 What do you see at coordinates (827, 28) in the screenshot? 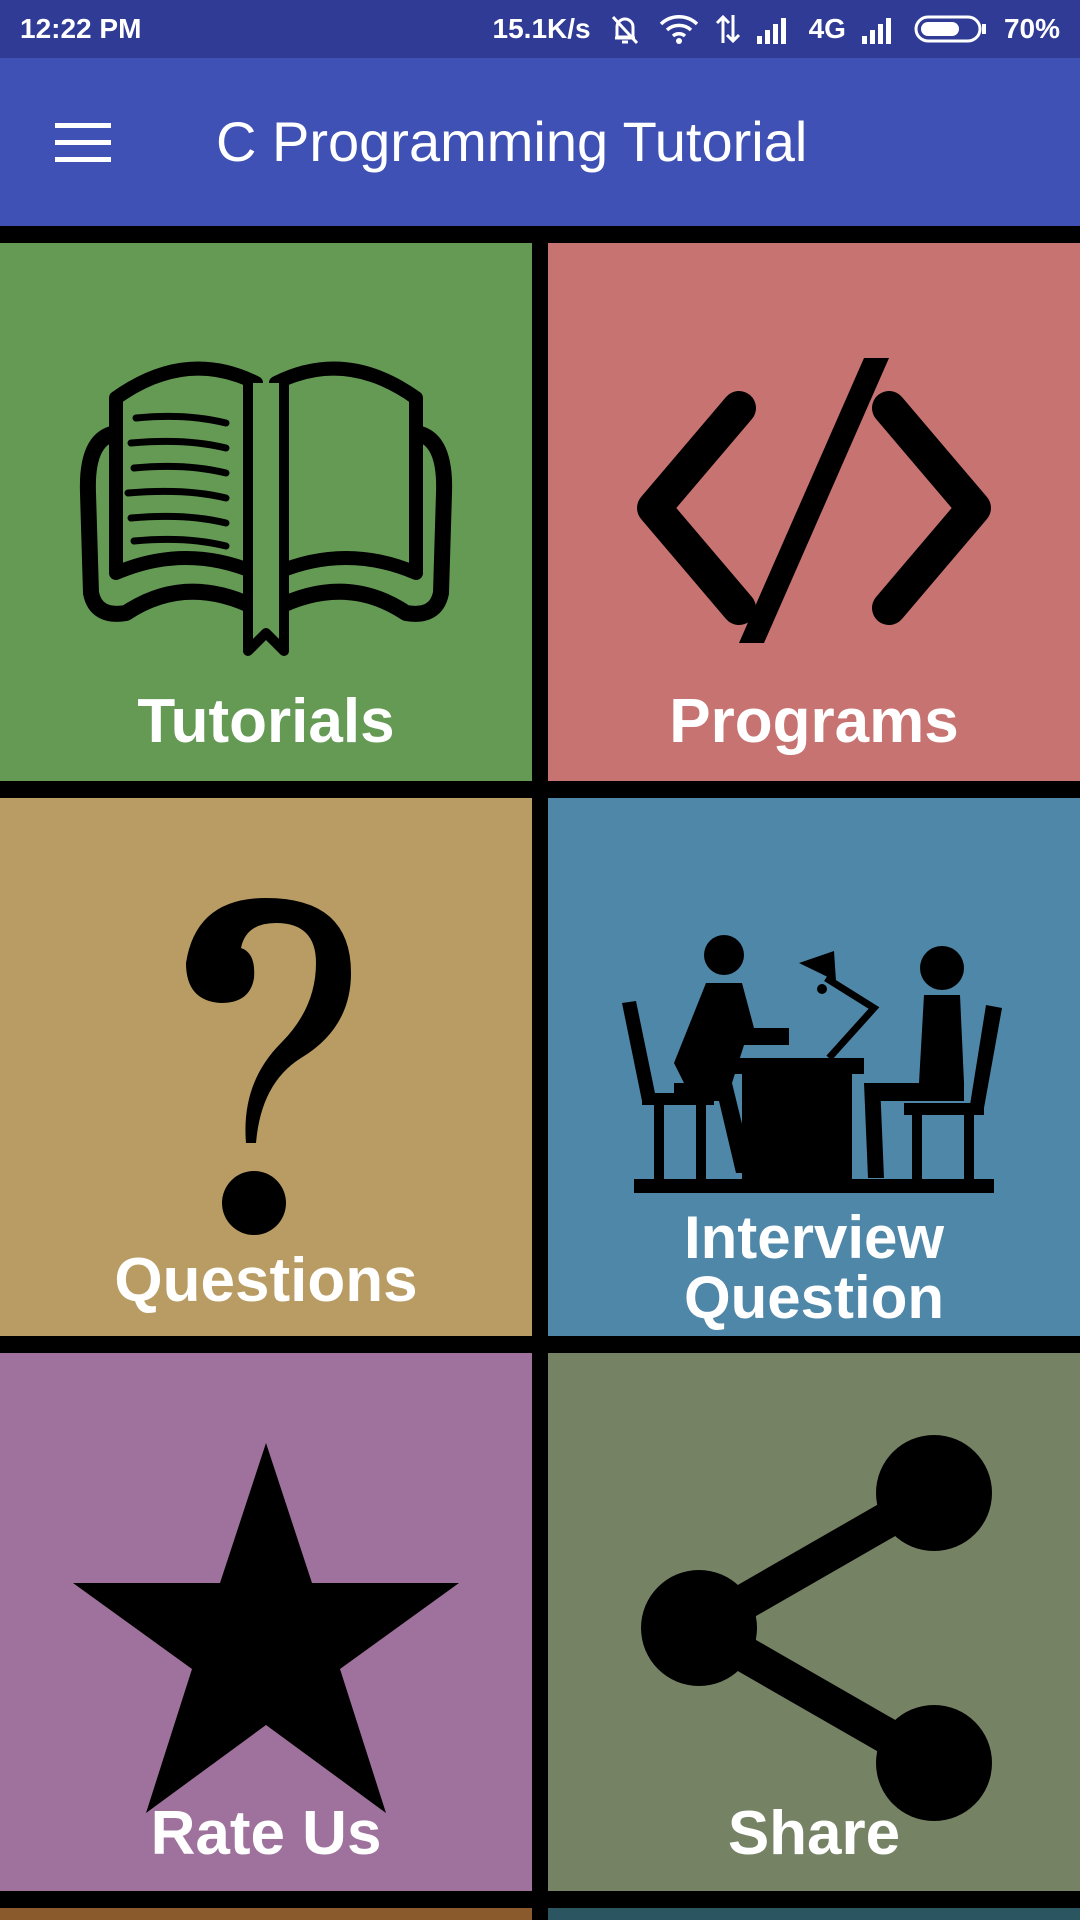
I see `network-type: 4G` at bounding box center [827, 28].